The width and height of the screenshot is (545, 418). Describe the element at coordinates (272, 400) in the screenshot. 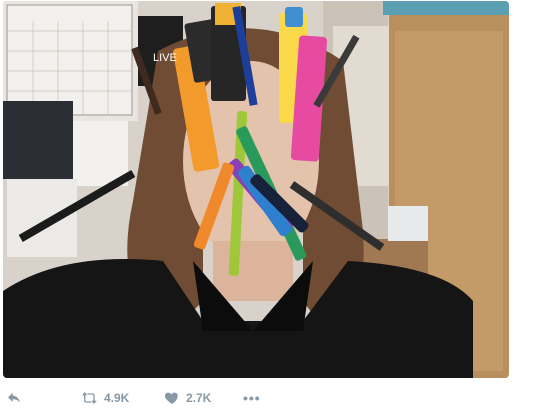

I see `tweet-actions: 4.9K 2.7K •••` at that location.